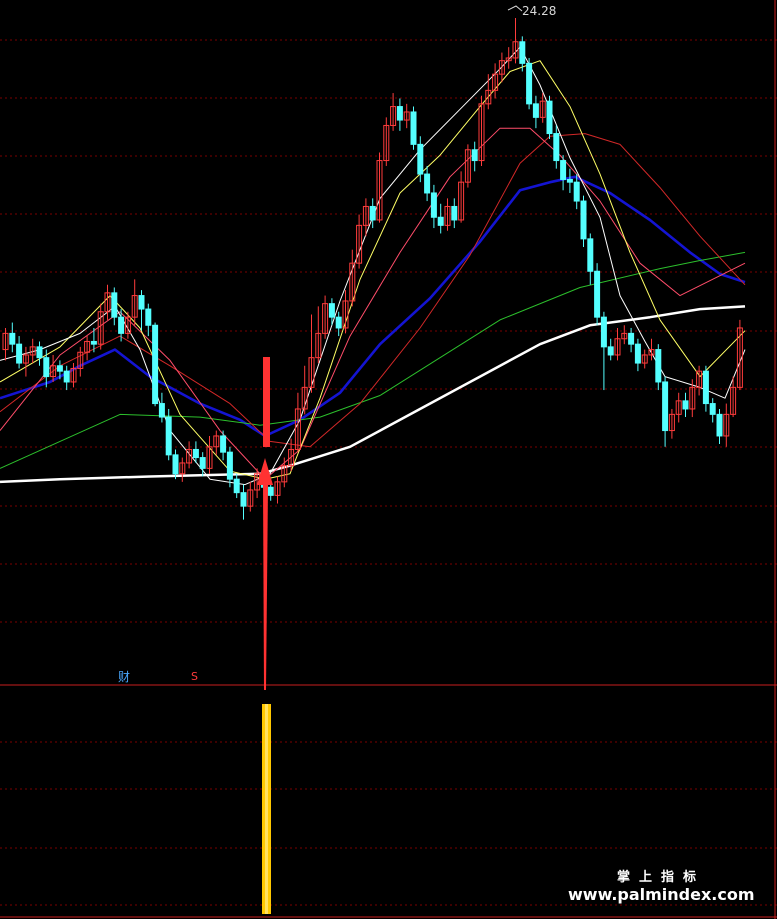 This screenshot has width=777, height=919. I want to click on watermark-url: www.palmindex.com, so click(661, 894).